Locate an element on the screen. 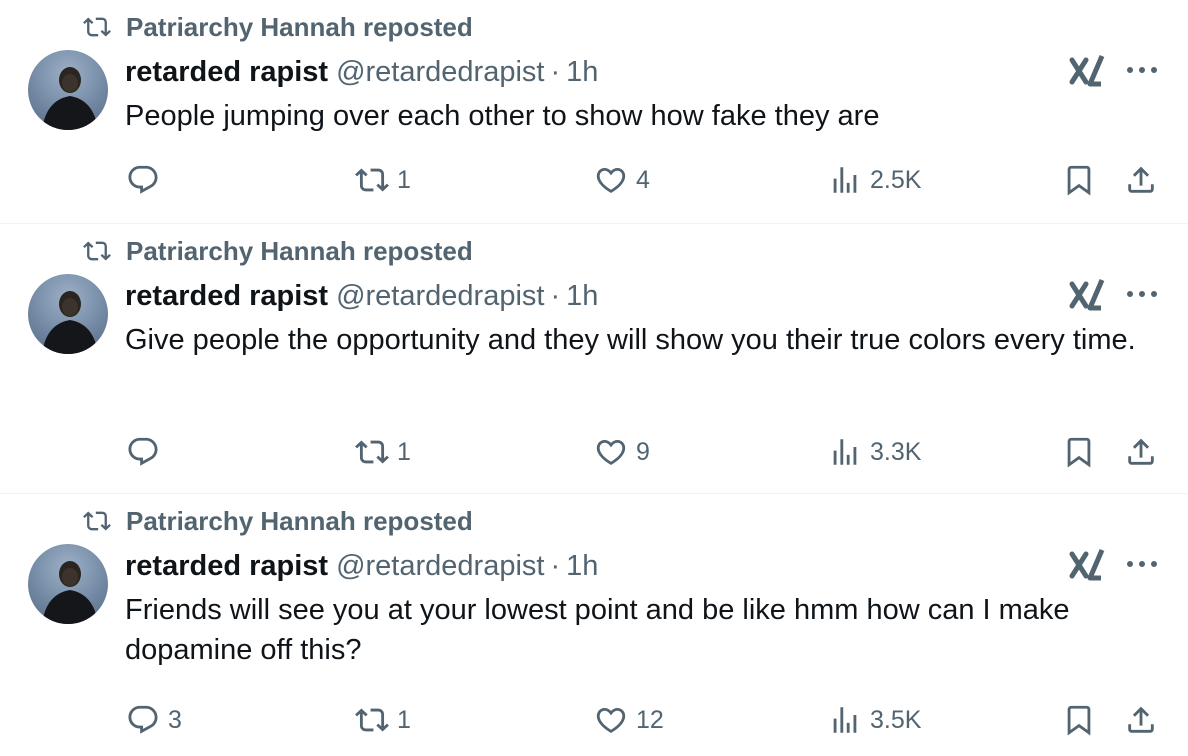  views-button: 3.3K is located at coordinates (874, 452).